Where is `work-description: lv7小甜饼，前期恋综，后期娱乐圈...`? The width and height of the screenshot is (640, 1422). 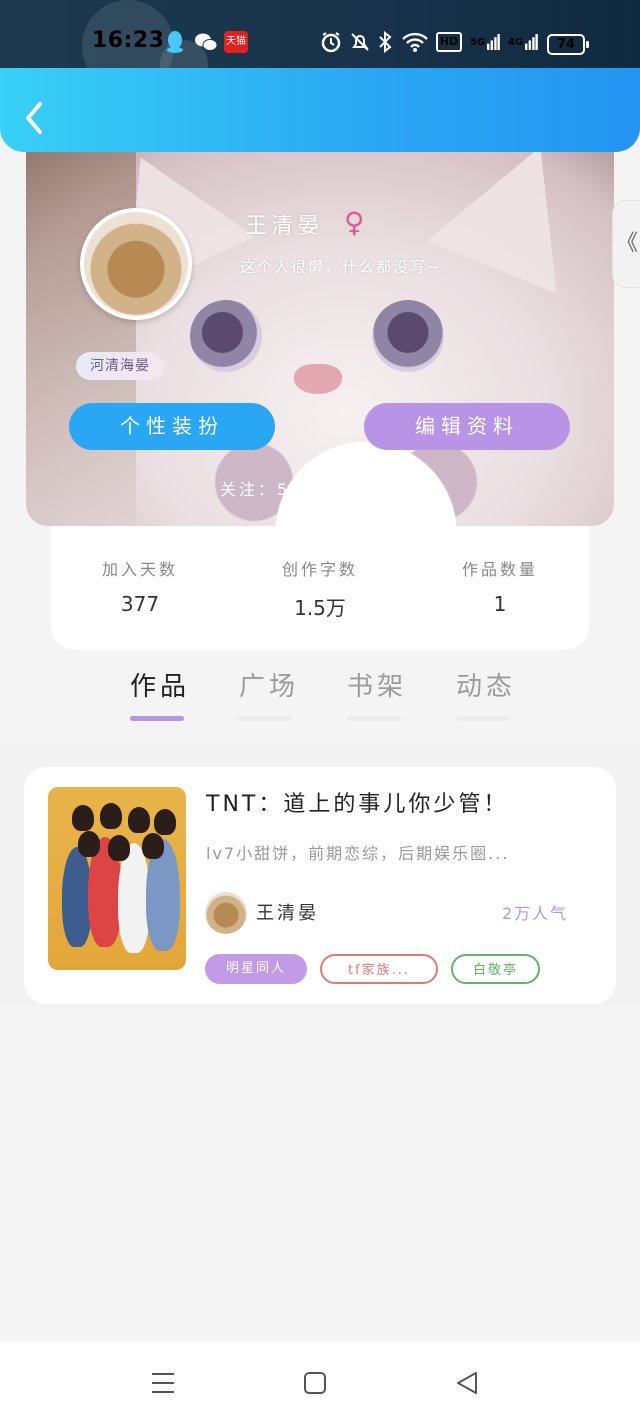
work-description: lv7小甜饼，前期恋综，后期娱乐圈... is located at coordinates (358, 853).